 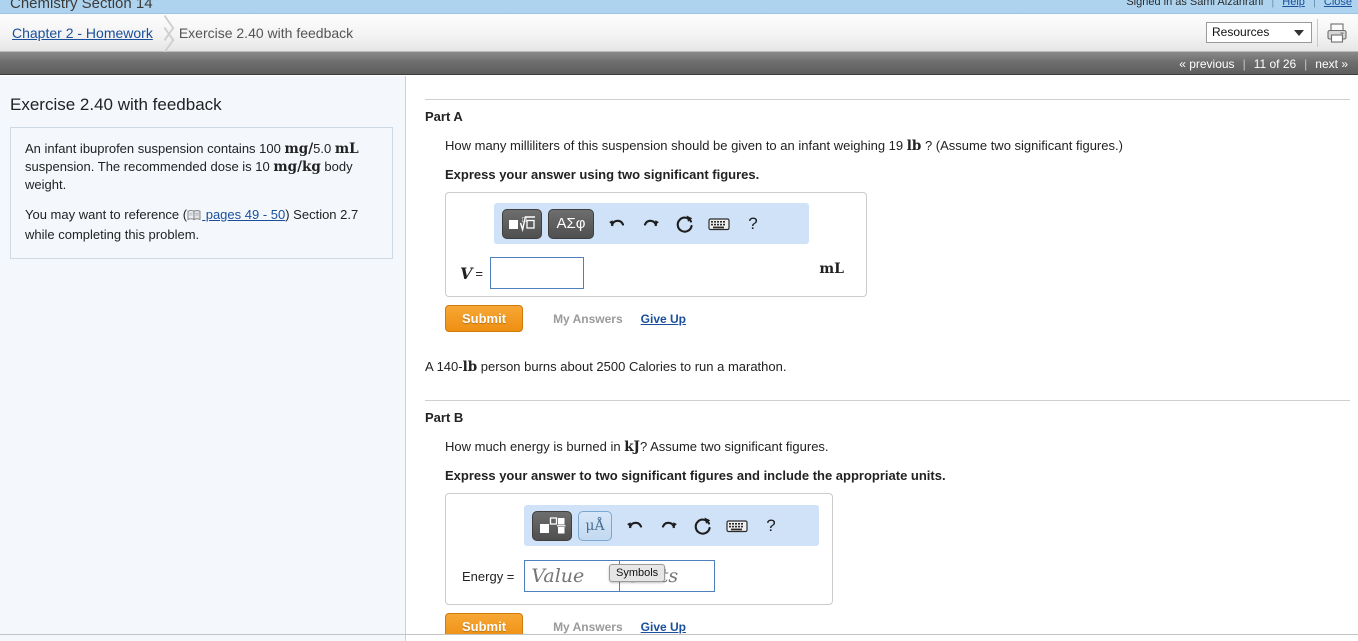 What do you see at coordinates (466, 273) in the screenshot?
I see `part-a-variable-label: V` at bounding box center [466, 273].